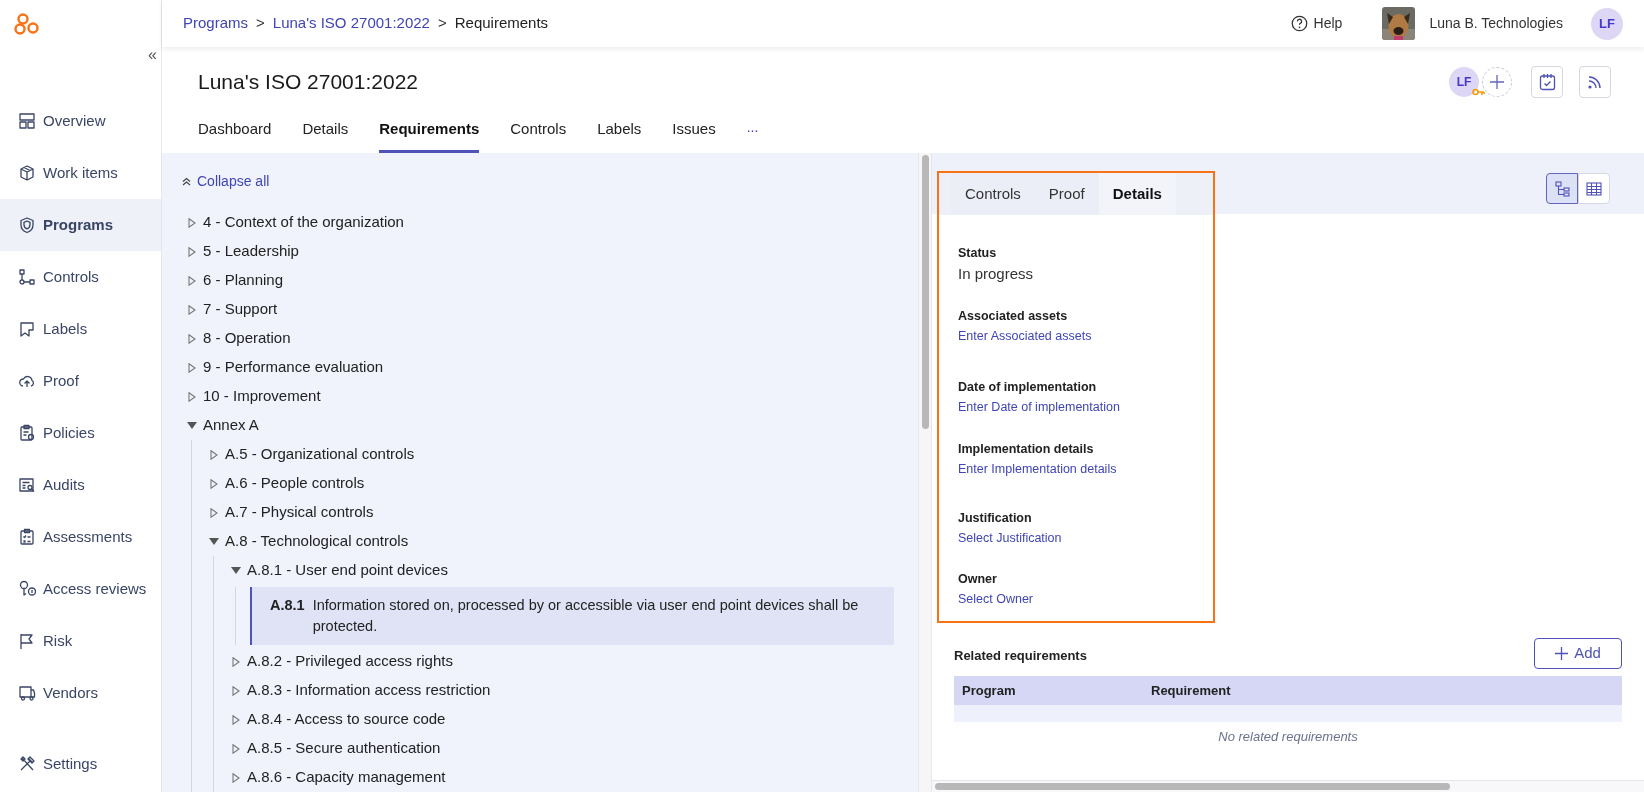 The height and width of the screenshot is (792, 1644). I want to click on field-value: In progress, so click(996, 274).